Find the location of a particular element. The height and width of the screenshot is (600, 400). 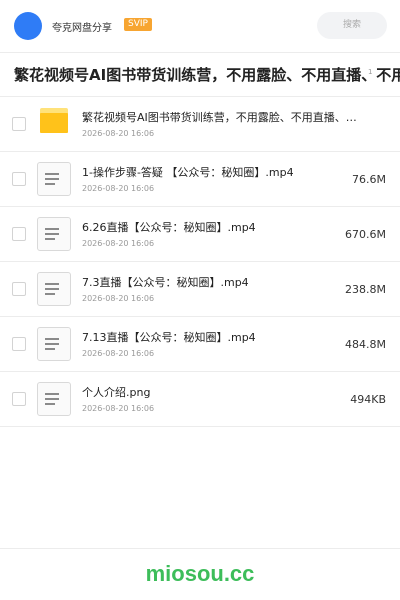

share-title-row: 繁花视频号AI图书带货训练营，不用露脸、不用直播、不用 1 is located at coordinates (200, 74).